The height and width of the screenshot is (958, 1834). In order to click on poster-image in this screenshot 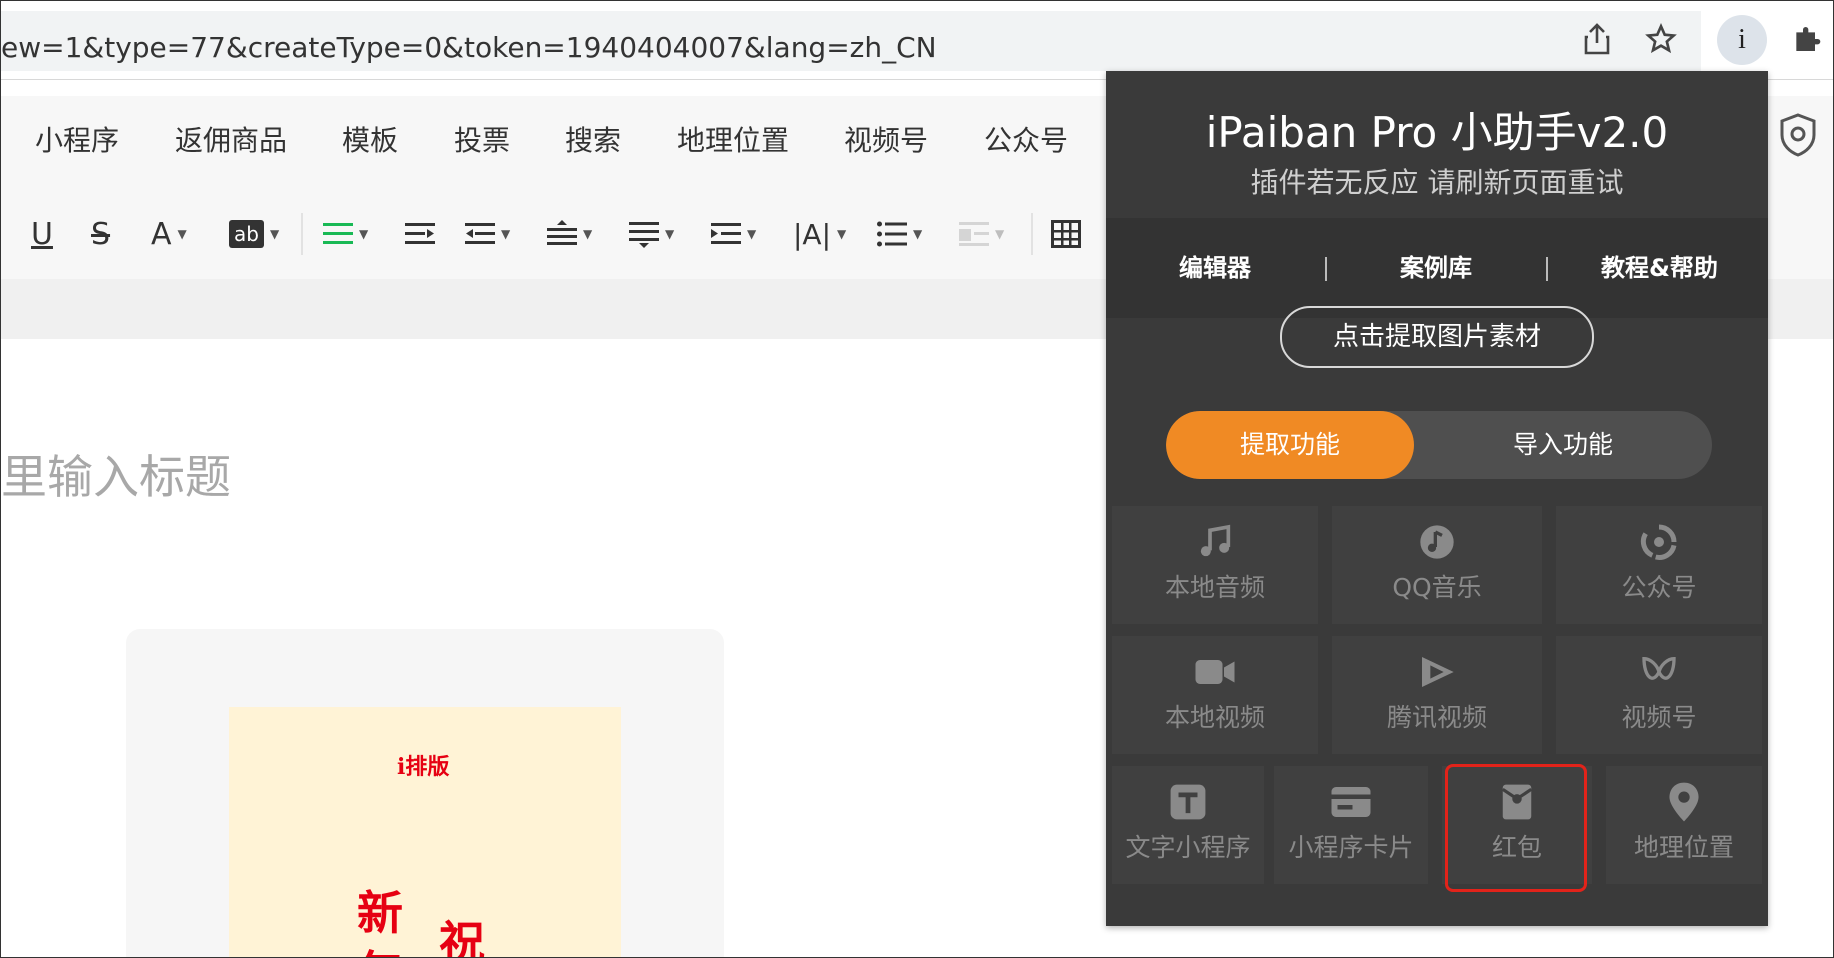, I will do `click(425, 832)`.